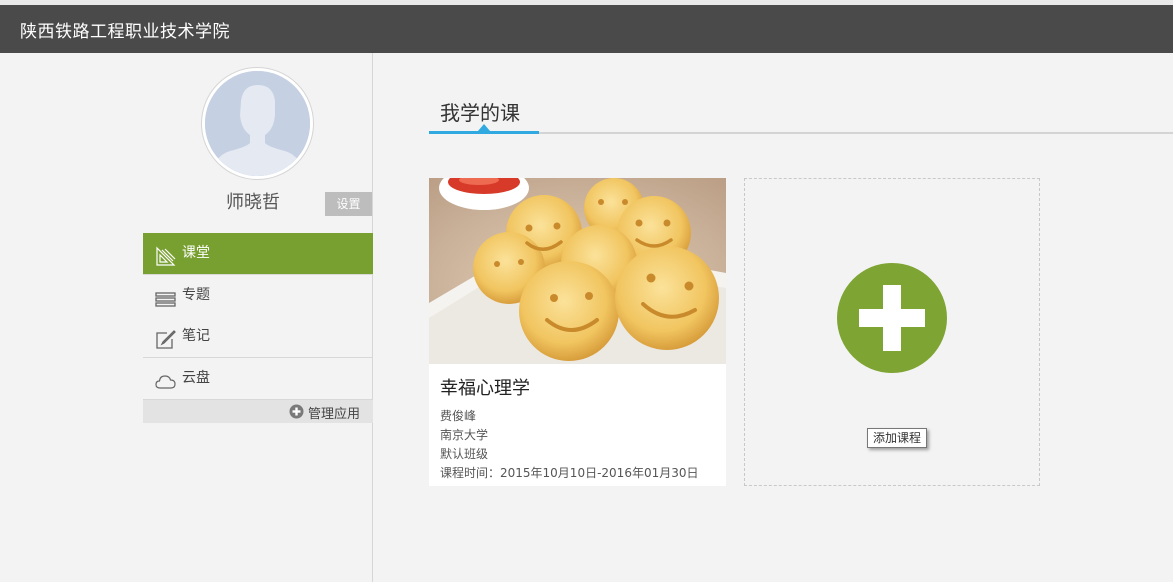 The height and width of the screenshot is (582, 1173). Describe the element at coordinates (577, 271) in the screenshot. I see `course-cover-image` at that location.